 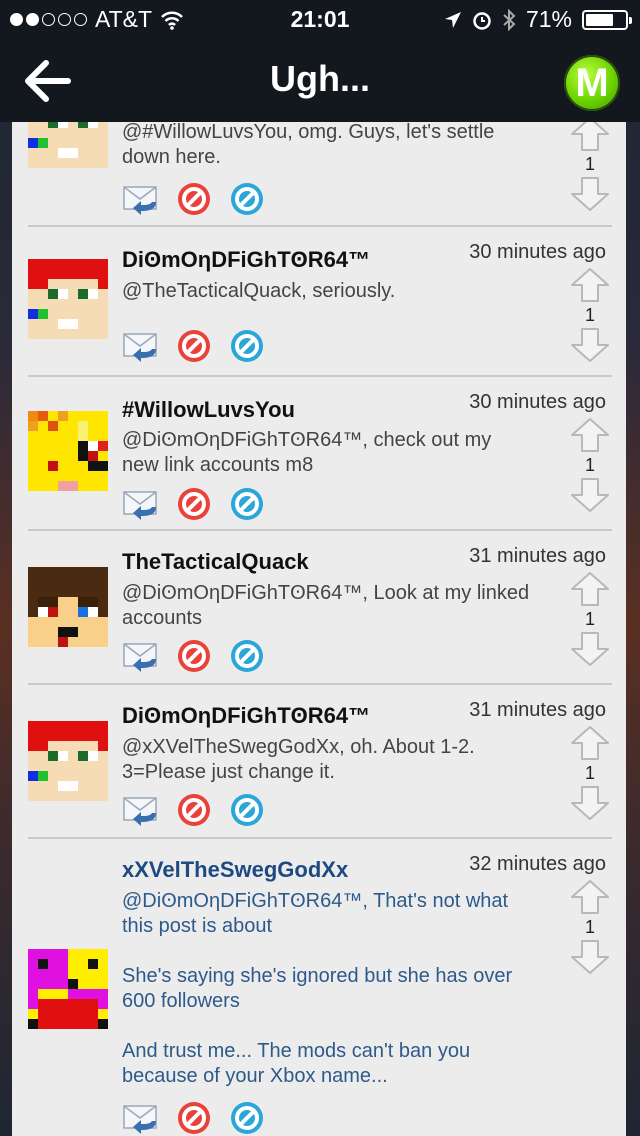 What do you see at coordinates (320, 20) in the screenshot?
I see `status-bar: AT&T 21:01 71%` at bounding box center [320, 20].